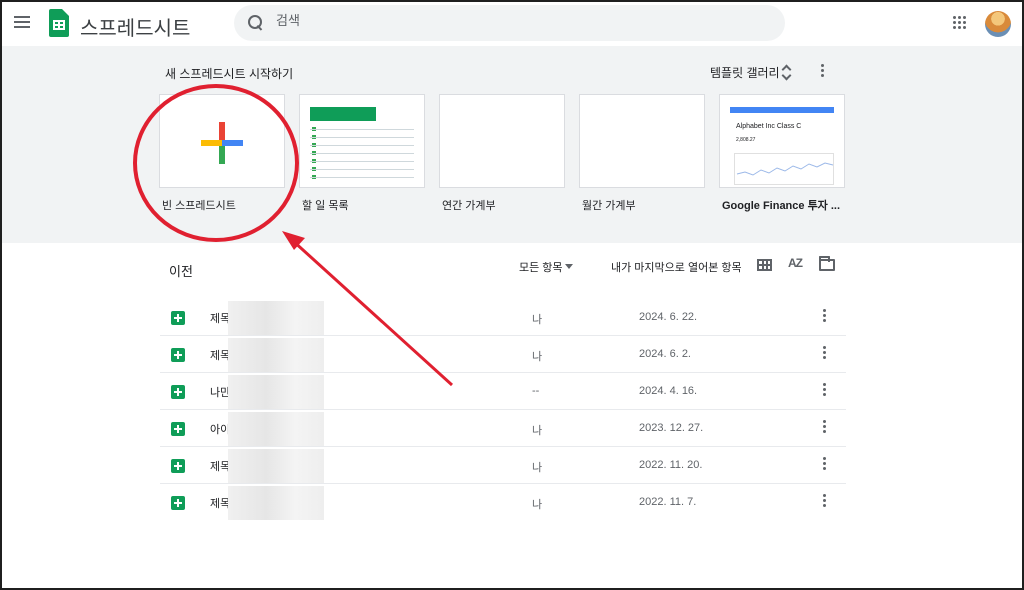 This screenshot has width=1024, height=590. Describe the element at coordinates (827, 263) in the screenshot. I see `folder-icon` at that location.